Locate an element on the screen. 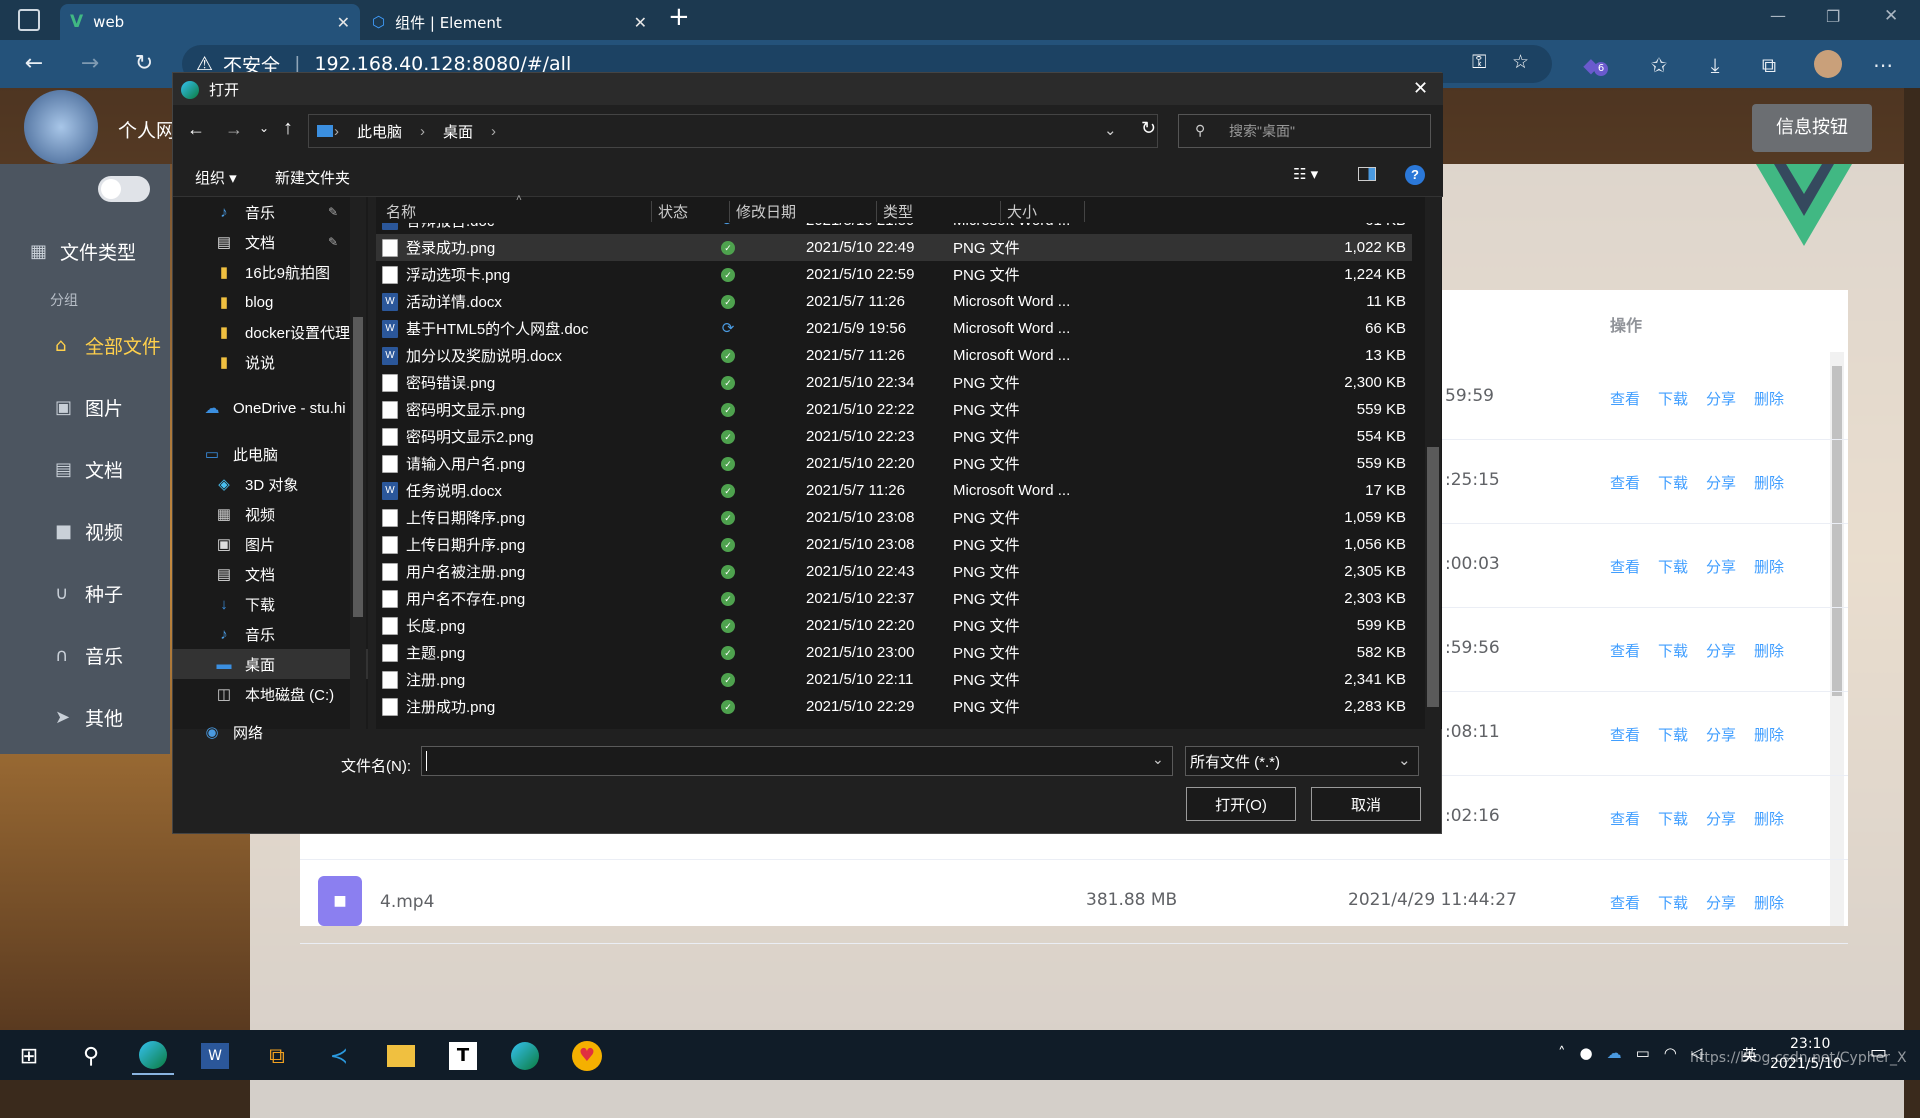 This screenshot has width=1920, height=1118. tray-icons: ˄ ● ☁ ▭ ◠ ◁ is located at coordinates (1630, 1053).